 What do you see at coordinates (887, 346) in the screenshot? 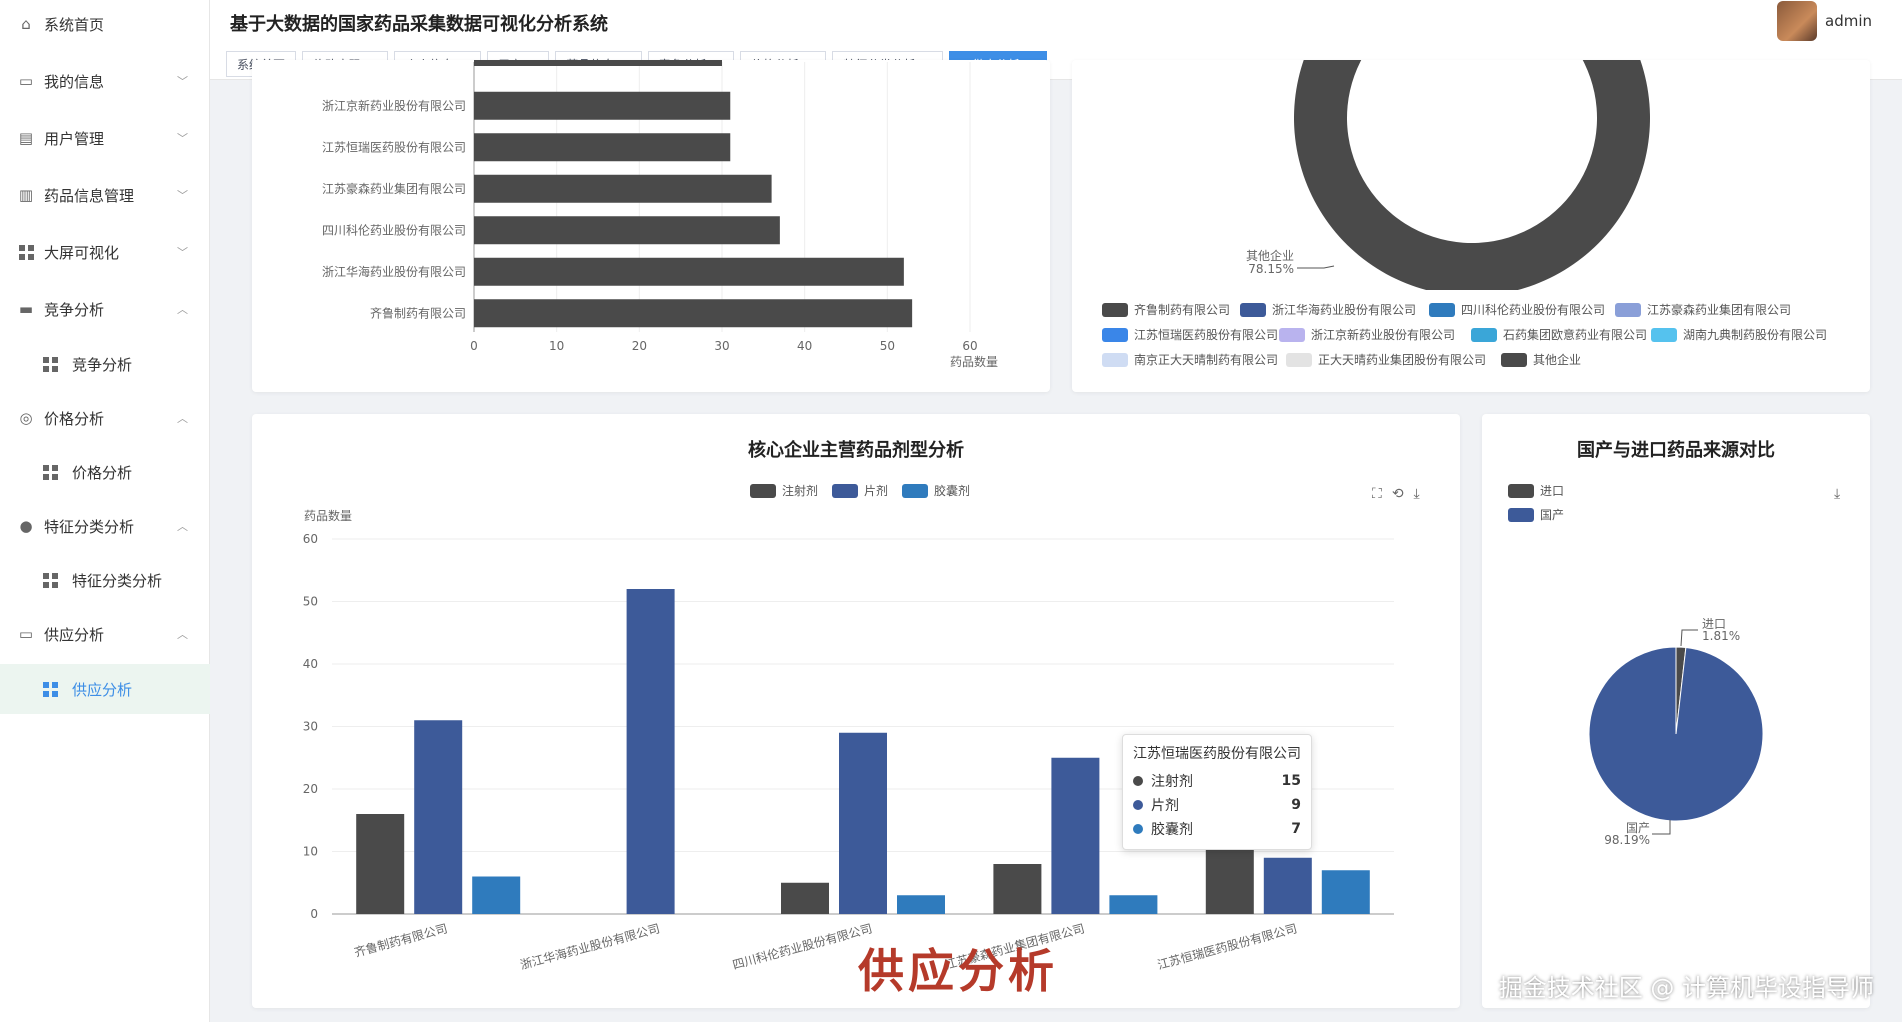
I see `x-tick-label: 50` at bounding box center [887, 346].